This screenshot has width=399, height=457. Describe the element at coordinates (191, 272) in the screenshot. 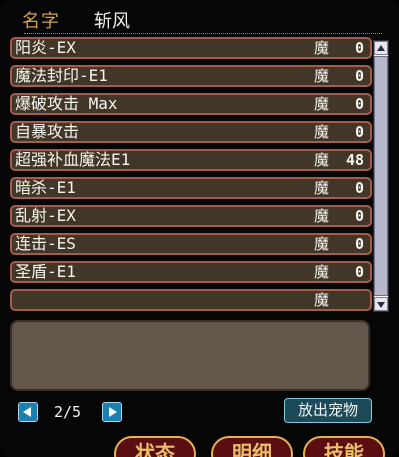

I see `skill-row: 圣盾-E1 魔 0` at that location.